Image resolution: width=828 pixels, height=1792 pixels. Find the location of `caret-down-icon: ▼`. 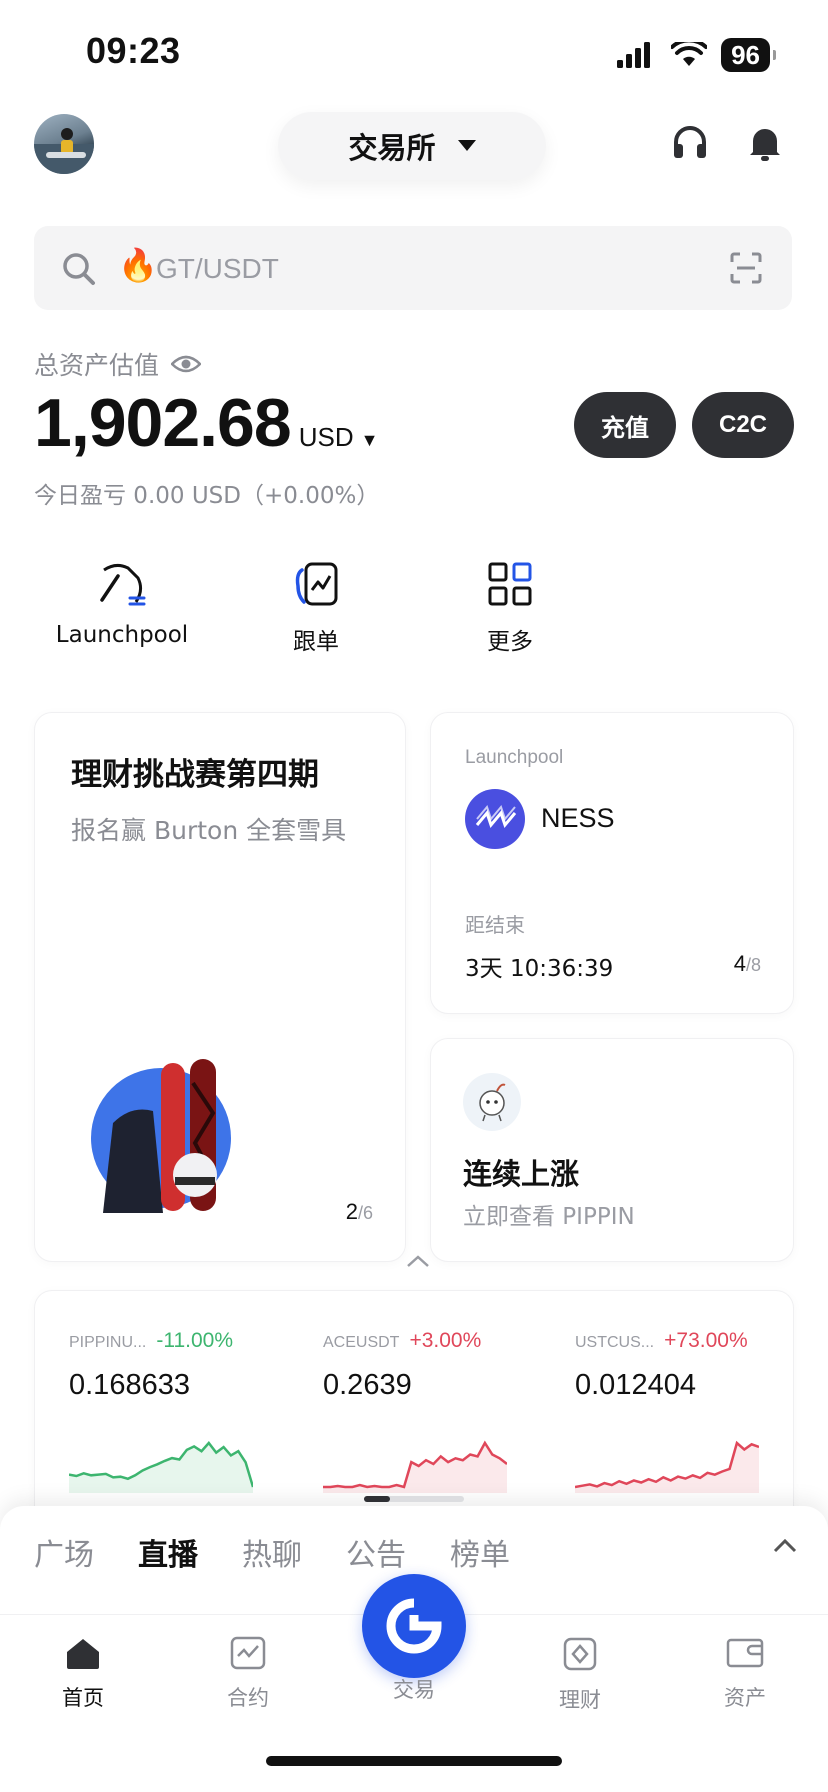

caret-down-icon: ▼ is located at coordinates (367, 440).